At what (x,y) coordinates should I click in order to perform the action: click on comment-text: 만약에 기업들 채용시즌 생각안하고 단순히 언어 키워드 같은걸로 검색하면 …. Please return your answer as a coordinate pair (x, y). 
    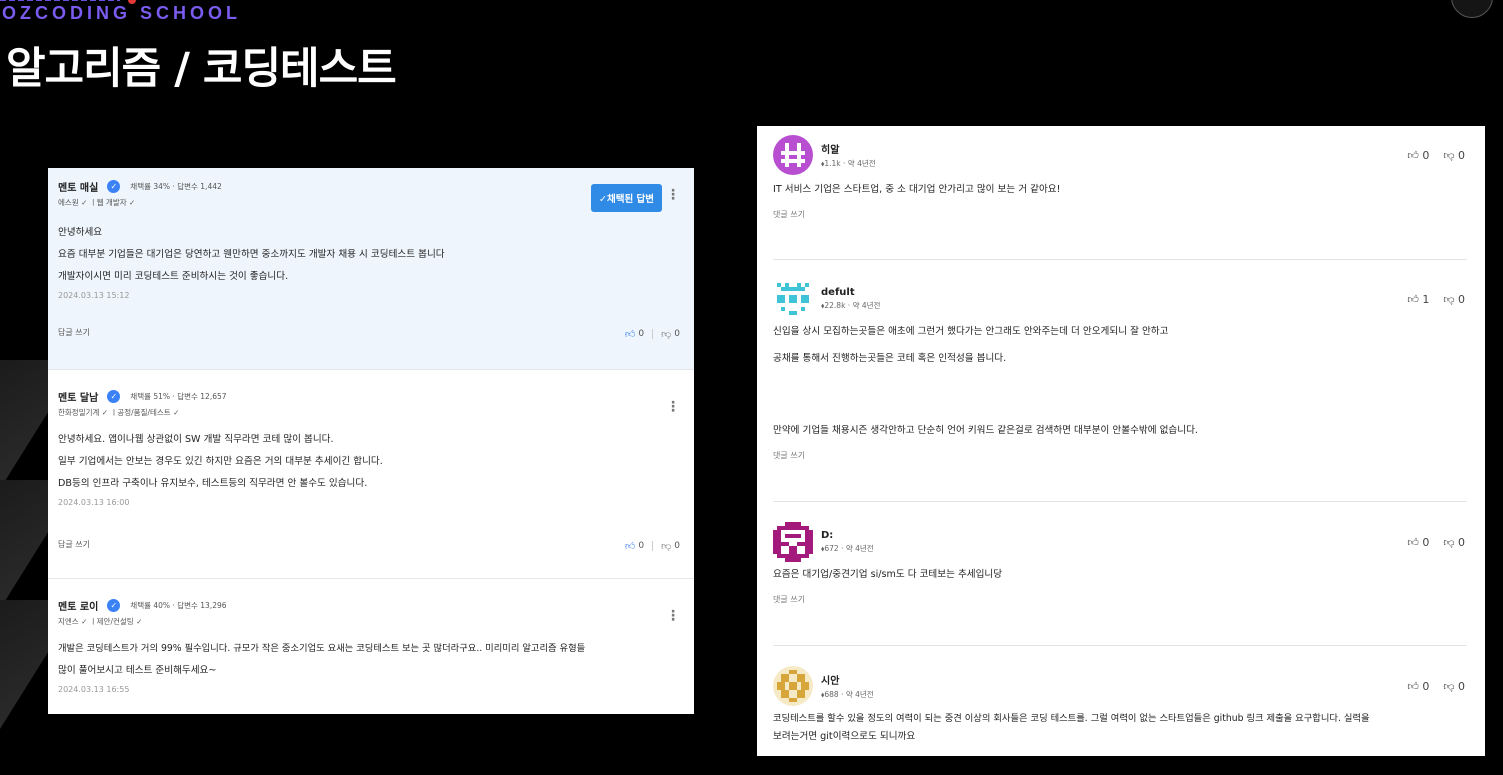
    Looking at the image, I should click on (985, 430).